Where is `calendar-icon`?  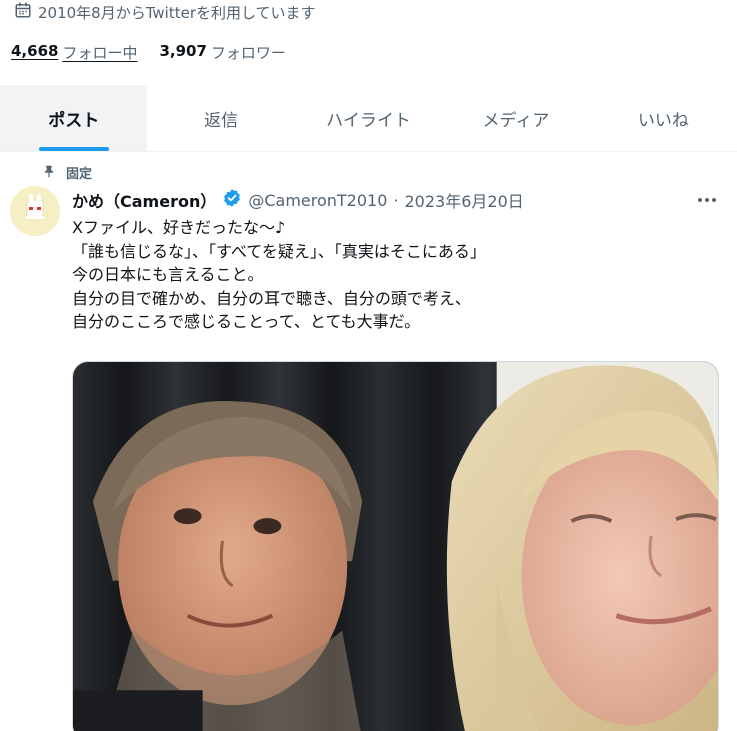
calendar-icon is located at coordinates (23, 12).